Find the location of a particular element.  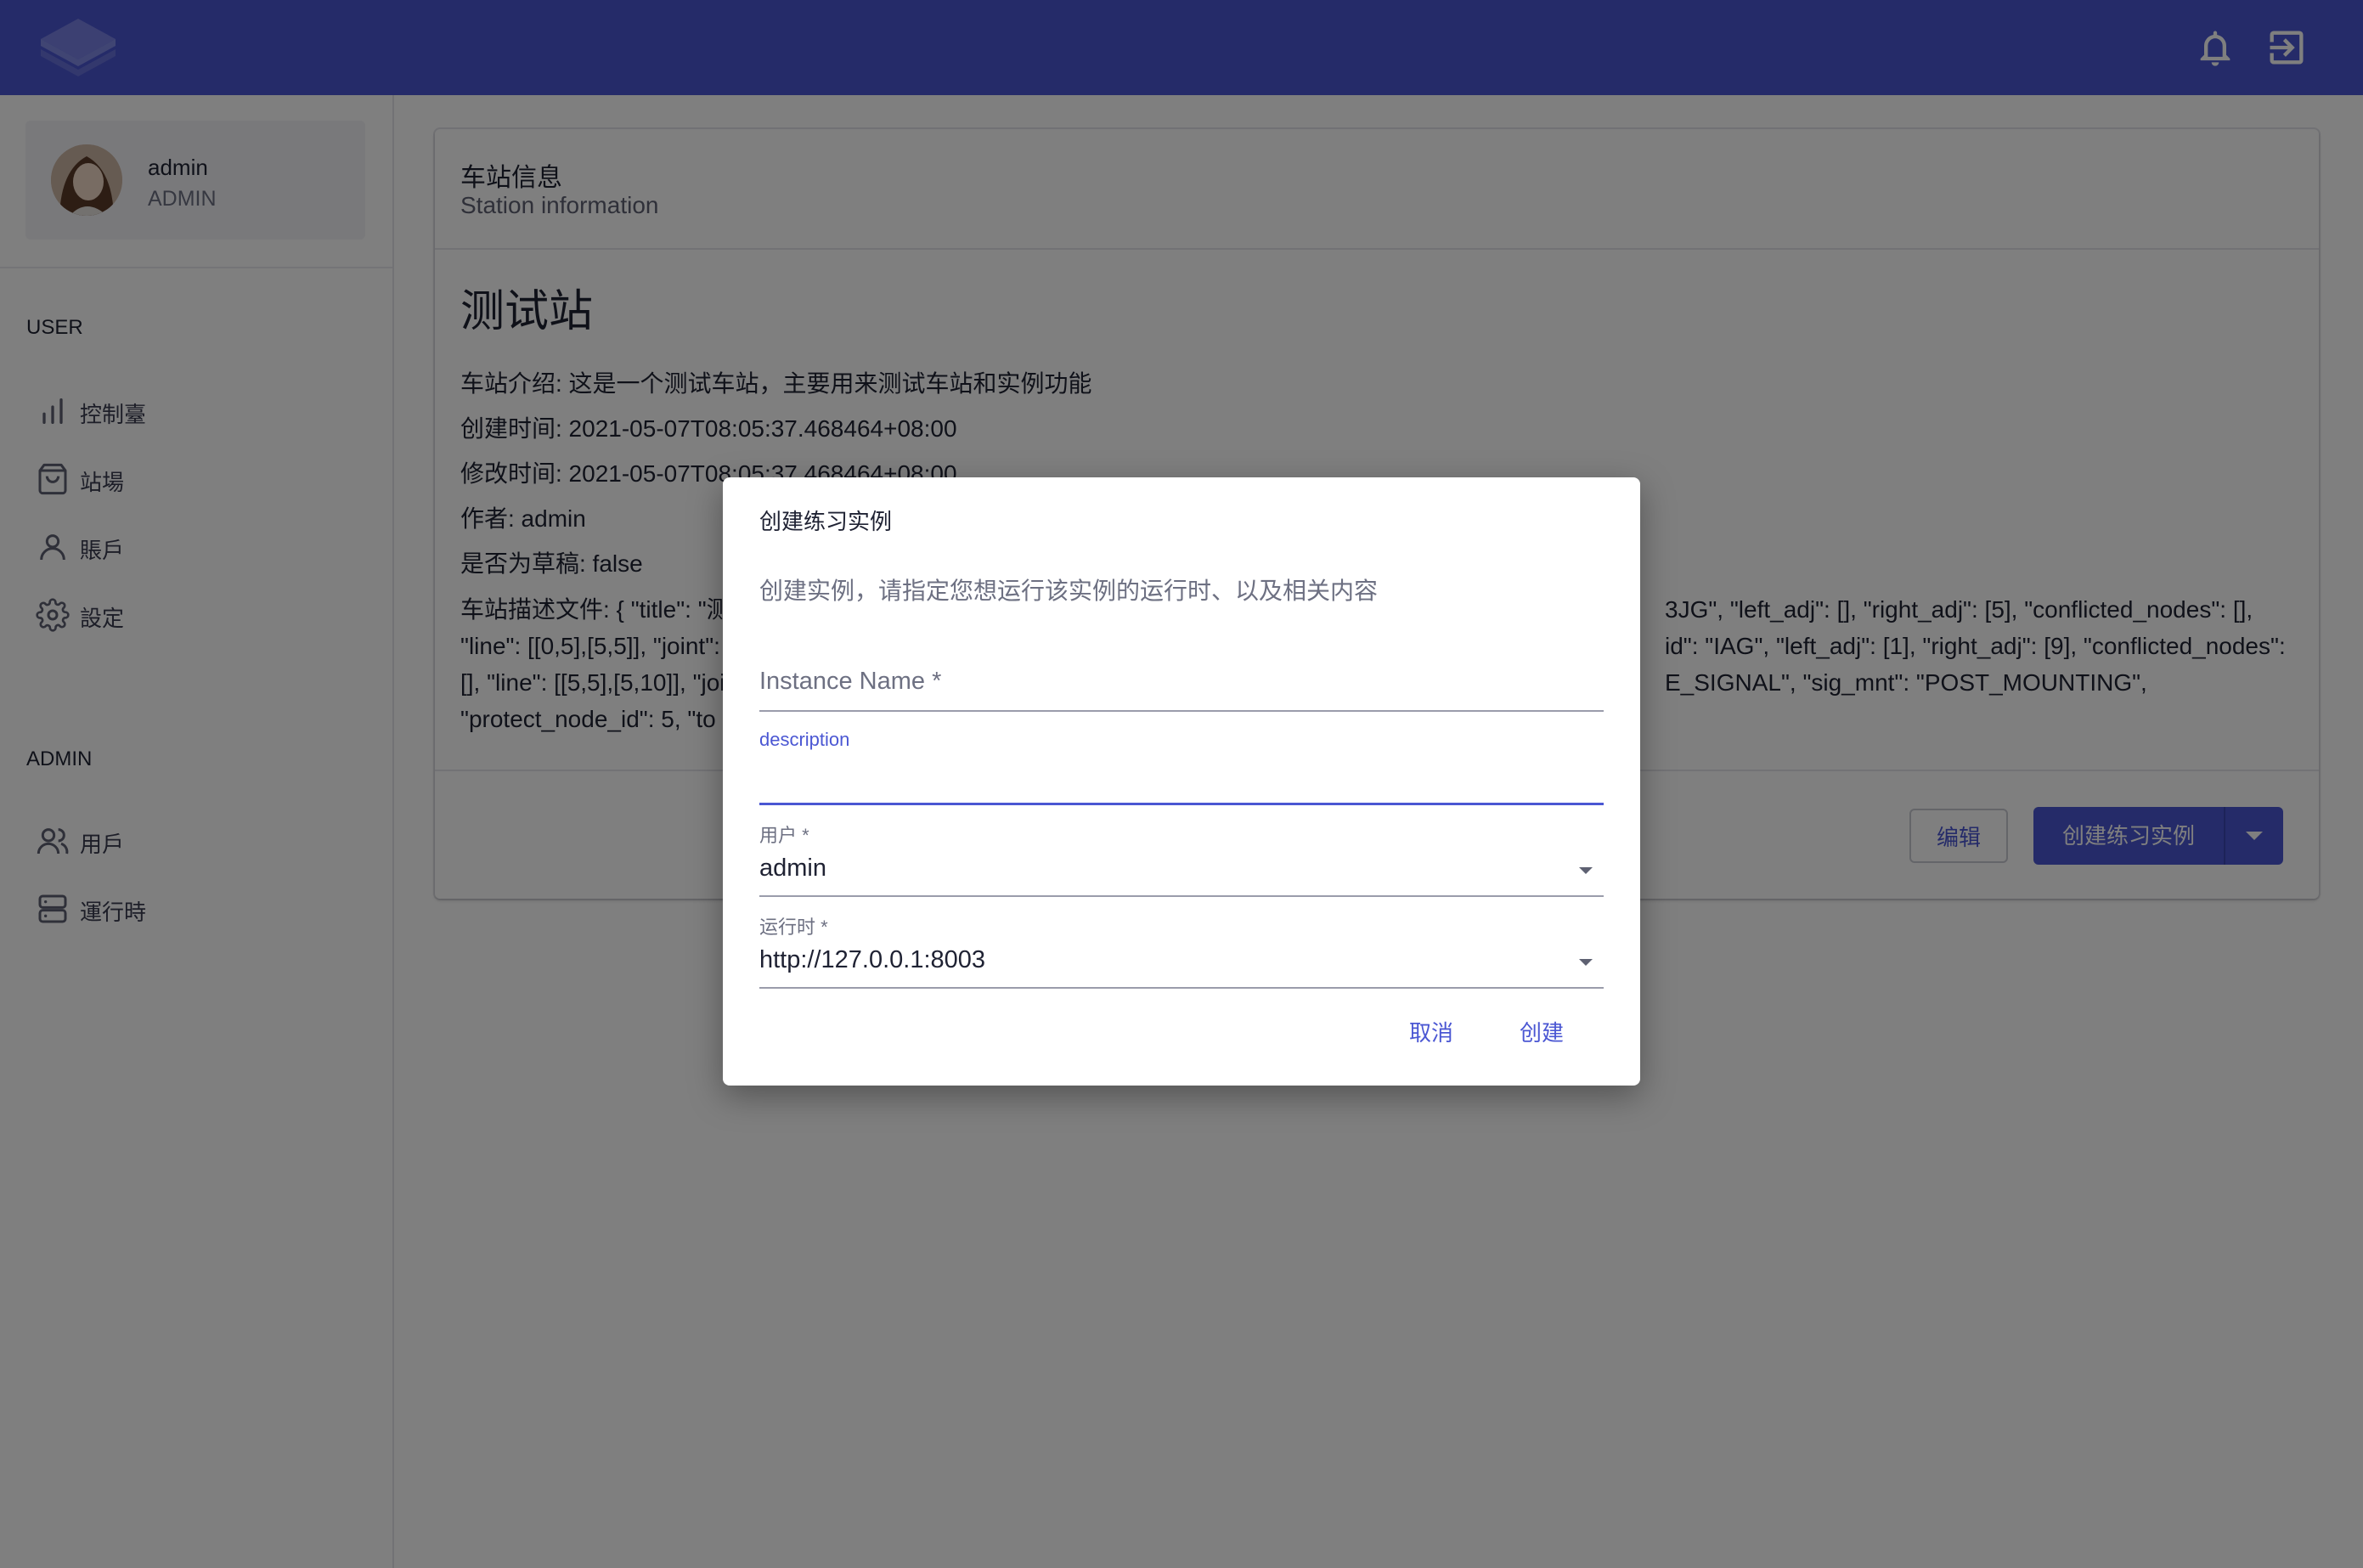

create-button: 创建 is located at coordinates (1542, 1032).